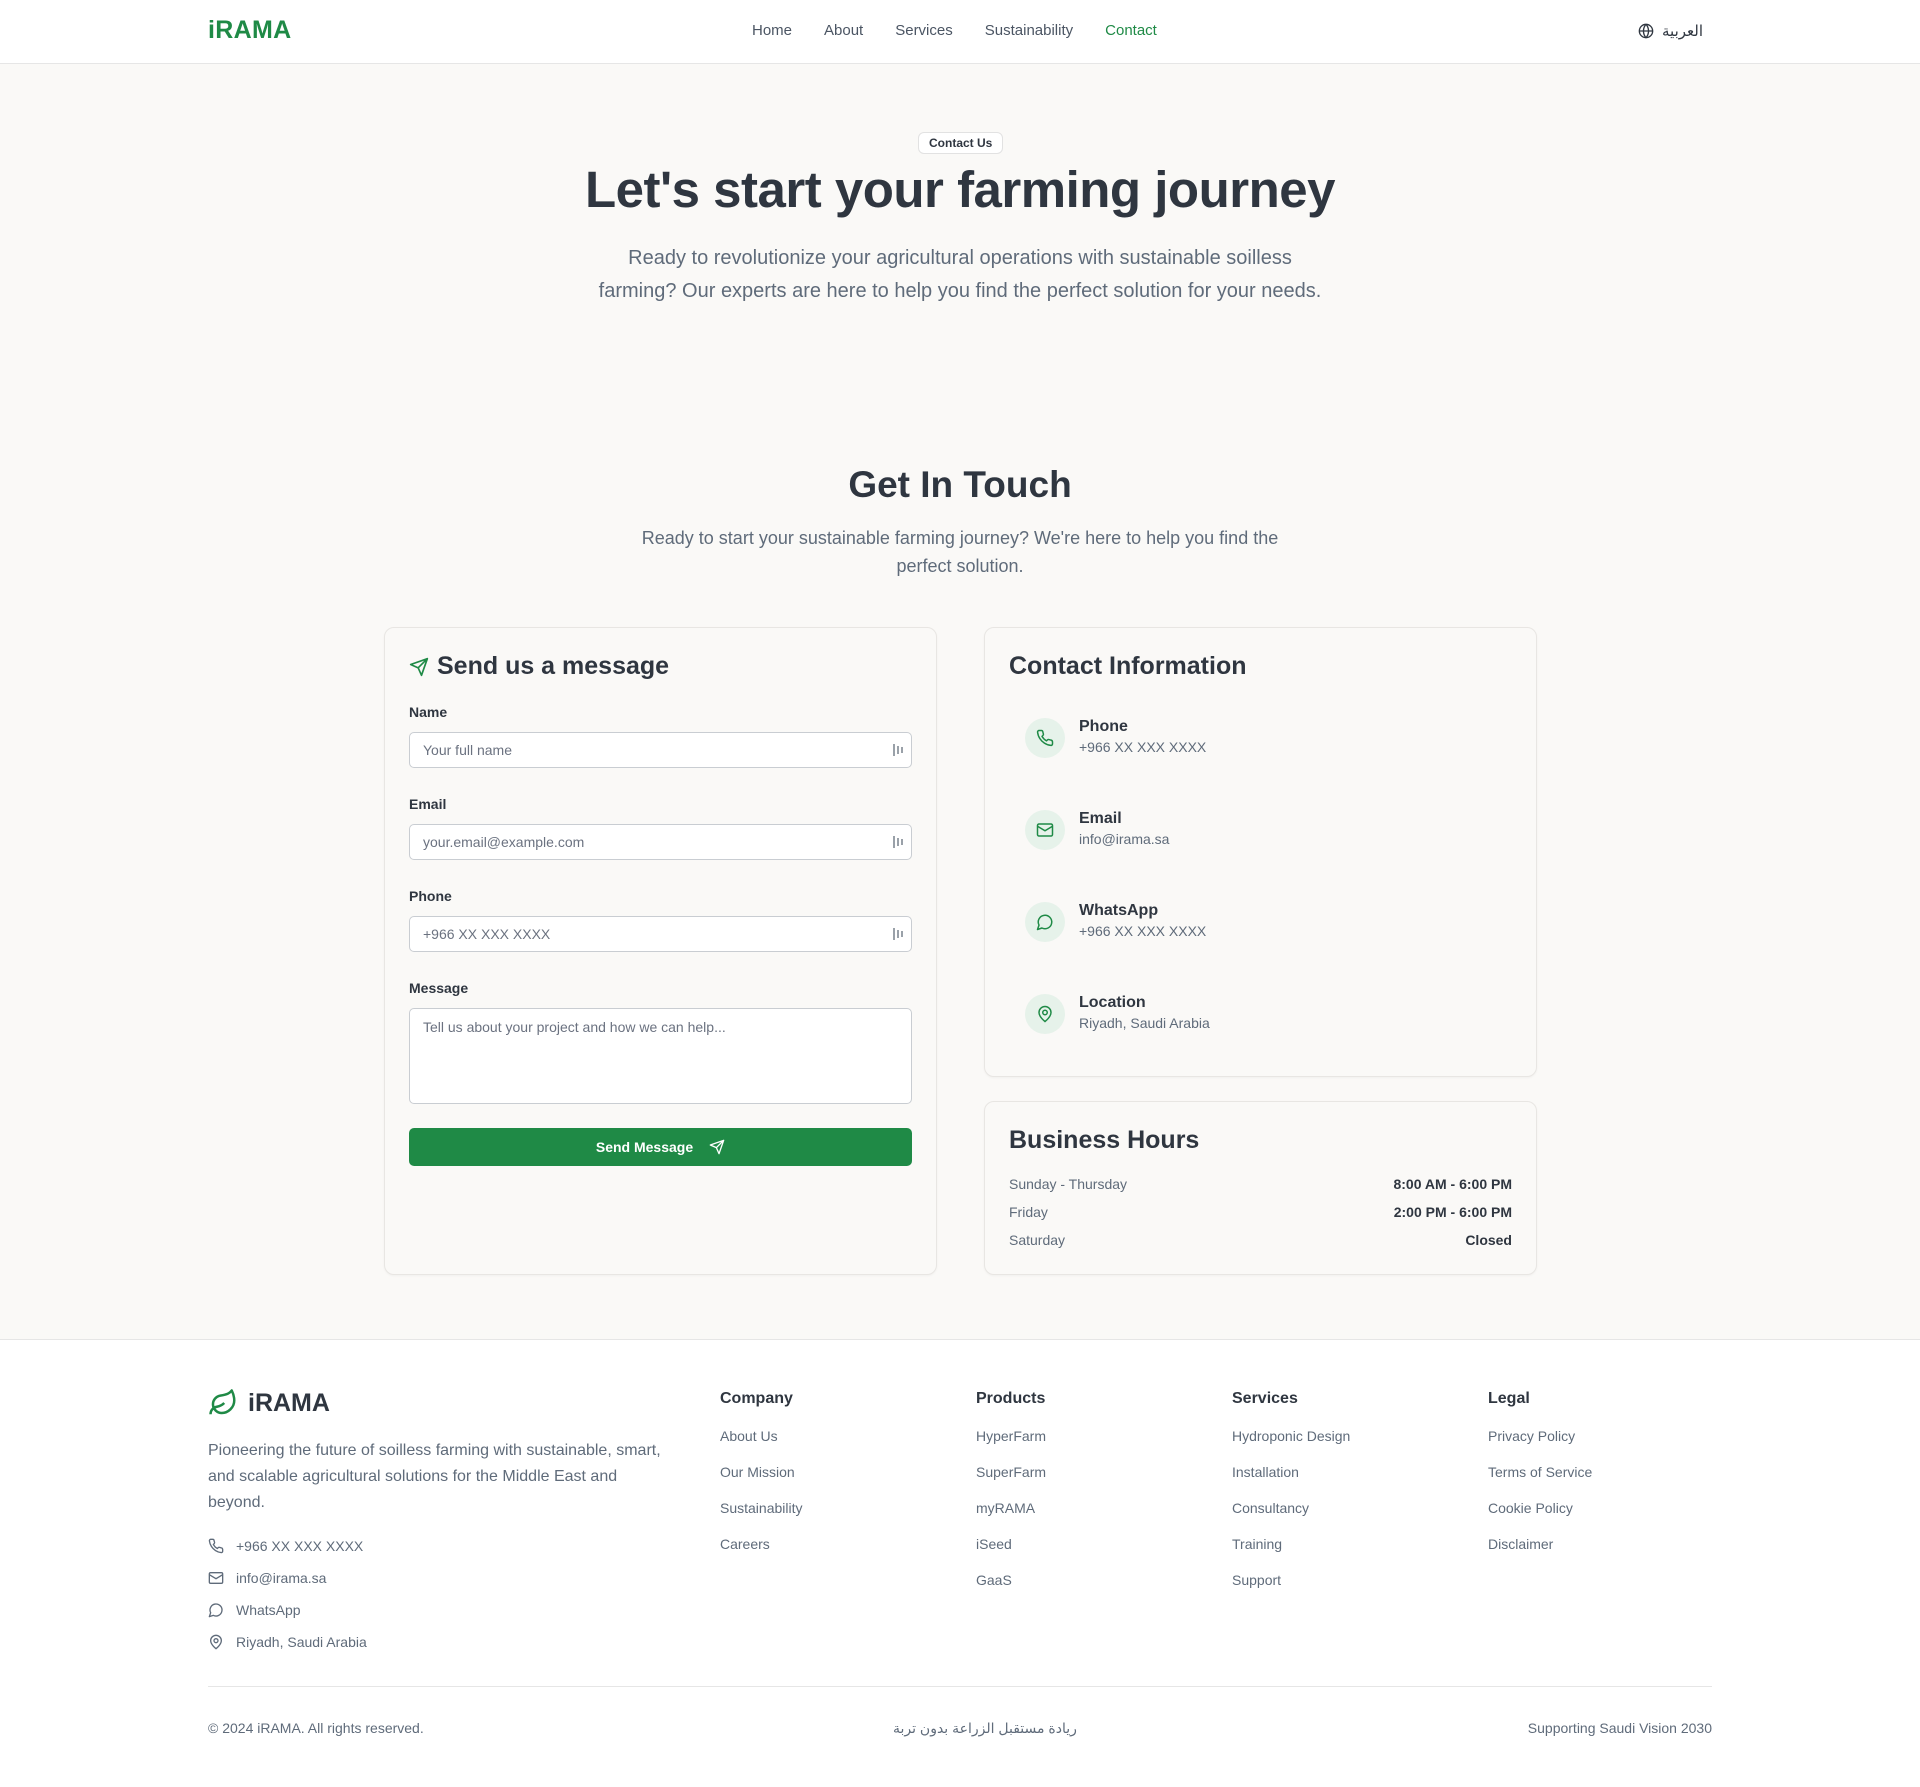  What do you see at coordinates (960, 189) in the screenshot?
I see `hero-title: Let's start your farming journey` at bounding box center [960, 189].